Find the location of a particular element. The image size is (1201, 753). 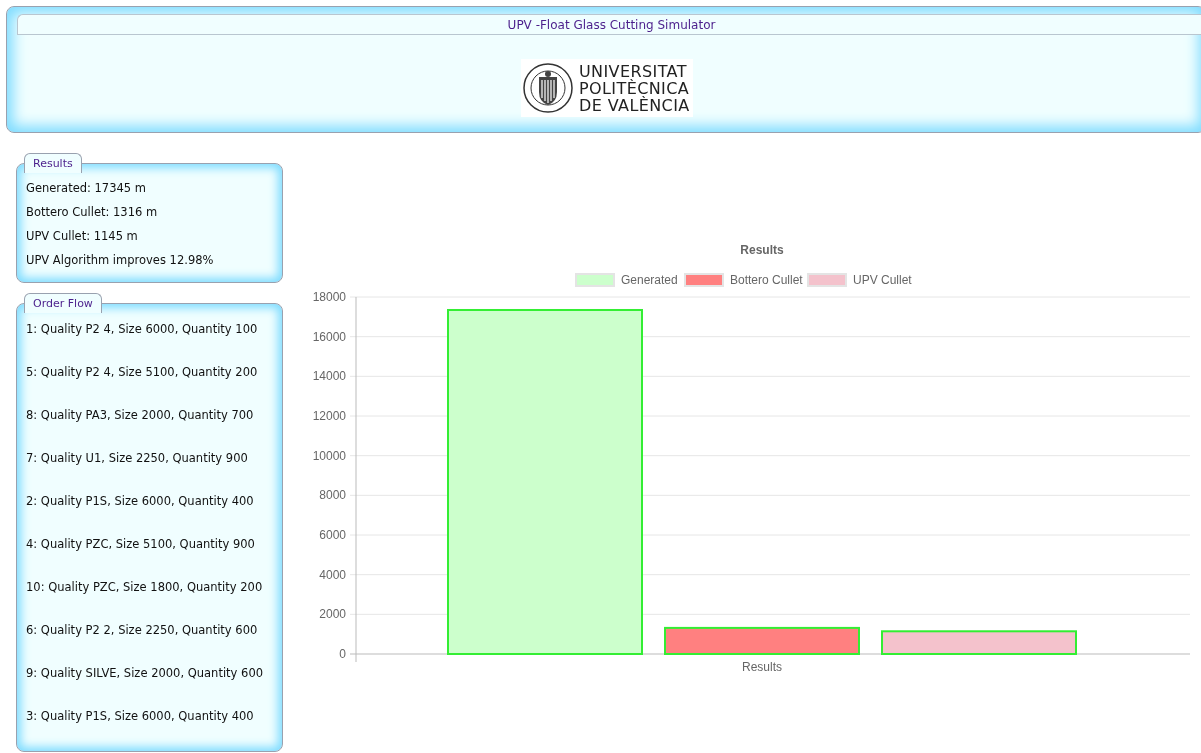

legend-label: Bottero Cullet is located at coordinates (766, 280).